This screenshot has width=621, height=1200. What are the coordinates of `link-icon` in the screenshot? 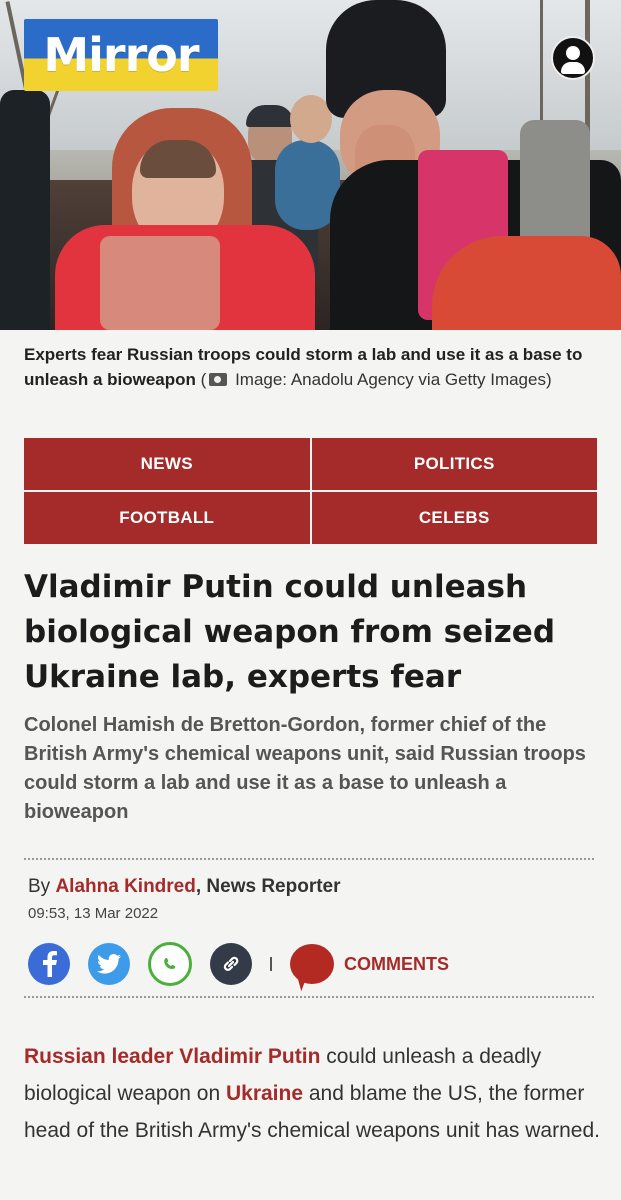 It's located at (231, 964).